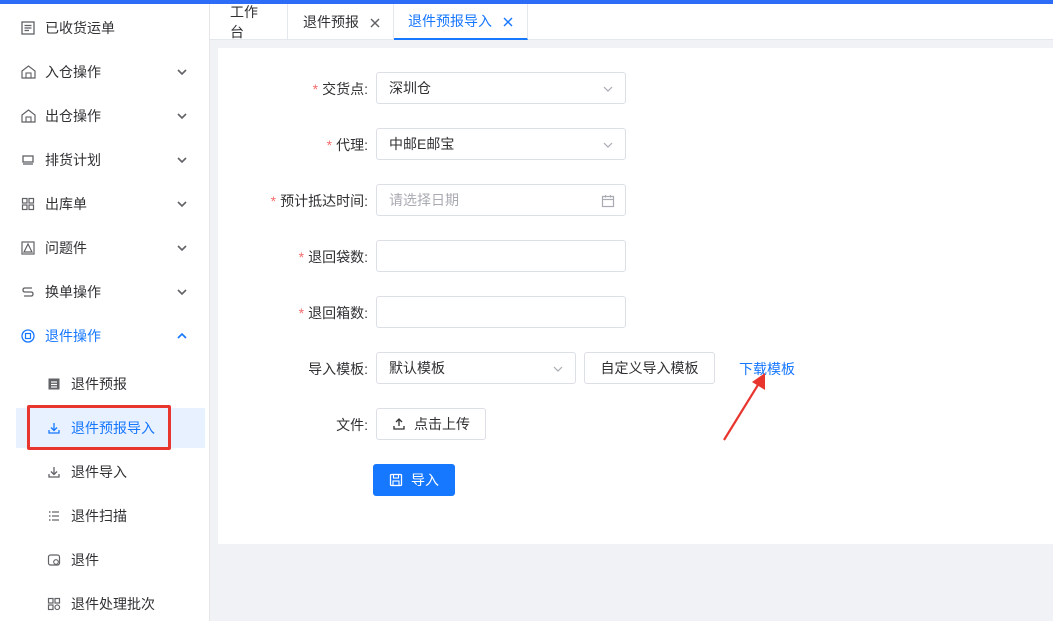 Image resolution: width=1053 pixels, height=621 pixels. I want to click on warehouse-out-icon, so click(28, 116).